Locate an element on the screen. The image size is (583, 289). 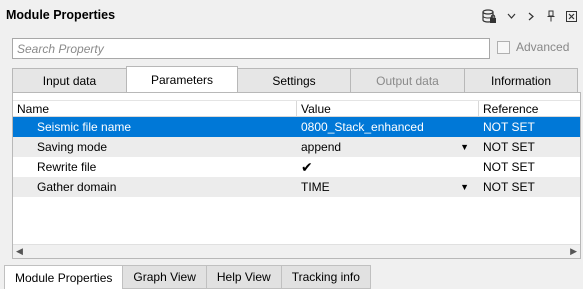
property-value: TIME is located at coordinates (315, 187).